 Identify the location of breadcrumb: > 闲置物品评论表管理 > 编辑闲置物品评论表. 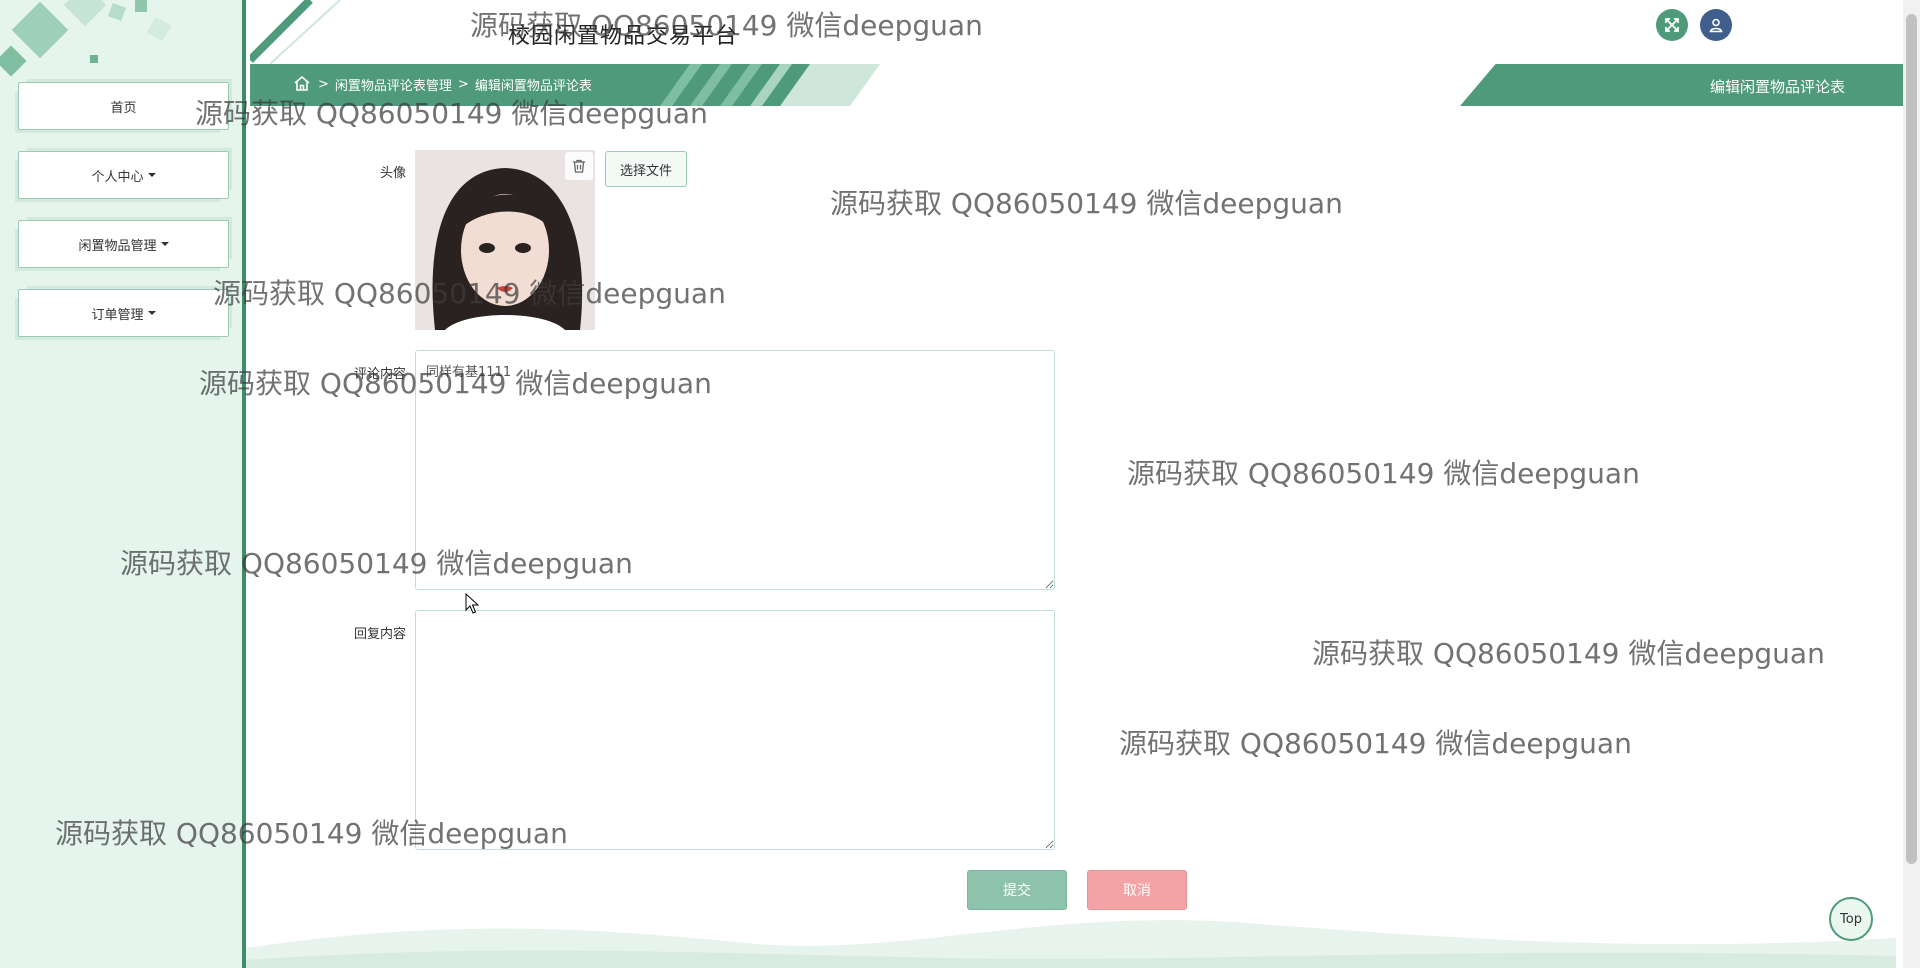
(442, 84).